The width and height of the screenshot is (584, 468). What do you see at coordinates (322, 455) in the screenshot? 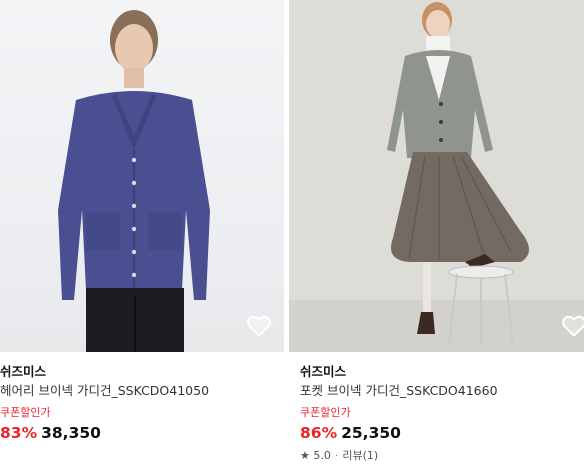
I see `rating-value: 5.0` at bounding box center [322, 455].